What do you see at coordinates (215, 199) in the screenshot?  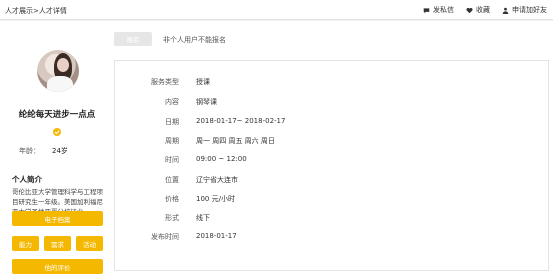 I see `detail-value: 100 元/小时` at bounding box center [215, 199].